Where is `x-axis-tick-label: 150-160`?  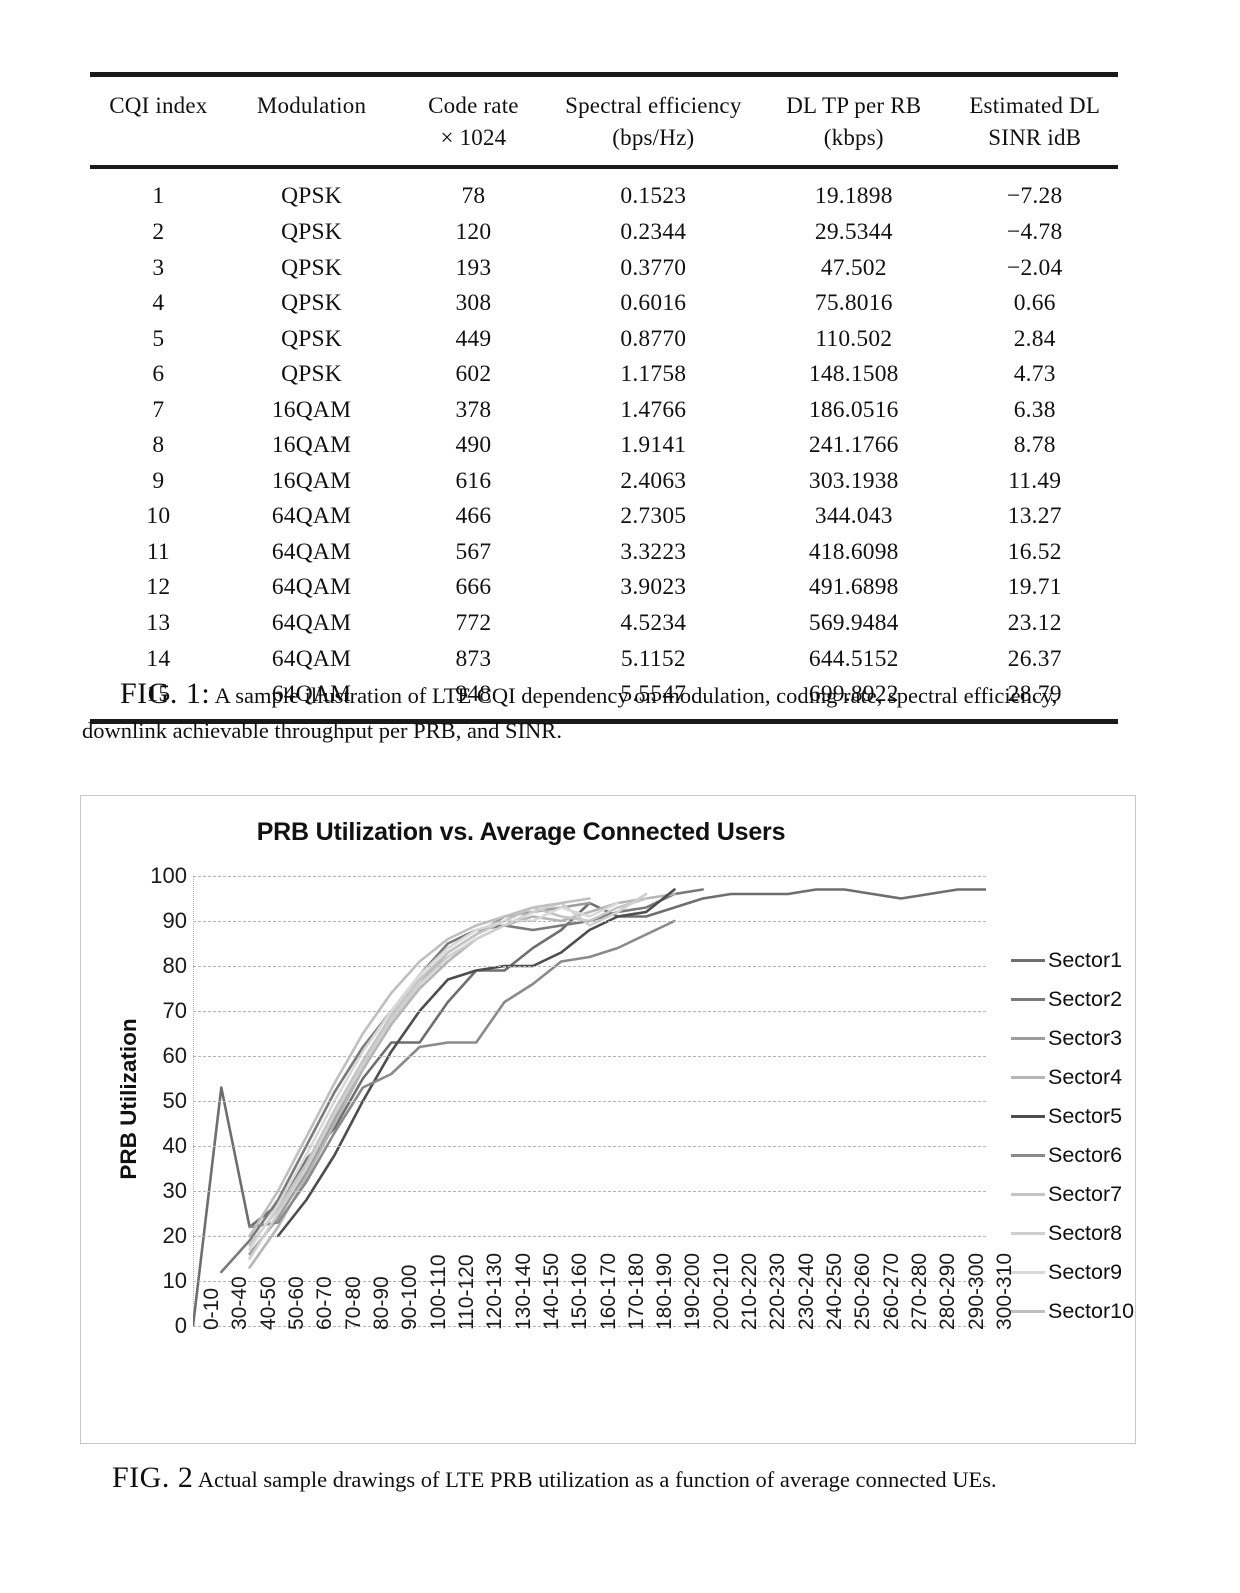 x-axis-tick-label: 150-160 is located at coordinates (580, 1291).